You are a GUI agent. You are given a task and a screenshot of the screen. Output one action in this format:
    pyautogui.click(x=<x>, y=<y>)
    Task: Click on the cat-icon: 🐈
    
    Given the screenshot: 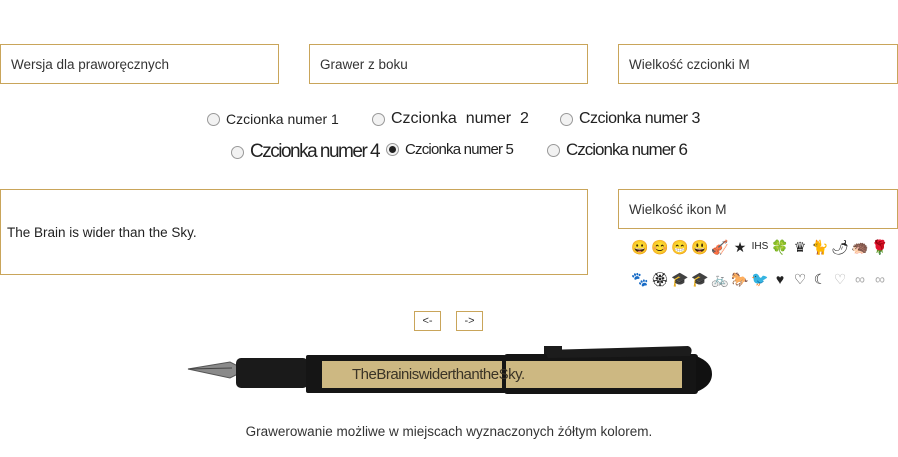 What is the action you would take?
    pyautogui.click(x=820, y=247)
    